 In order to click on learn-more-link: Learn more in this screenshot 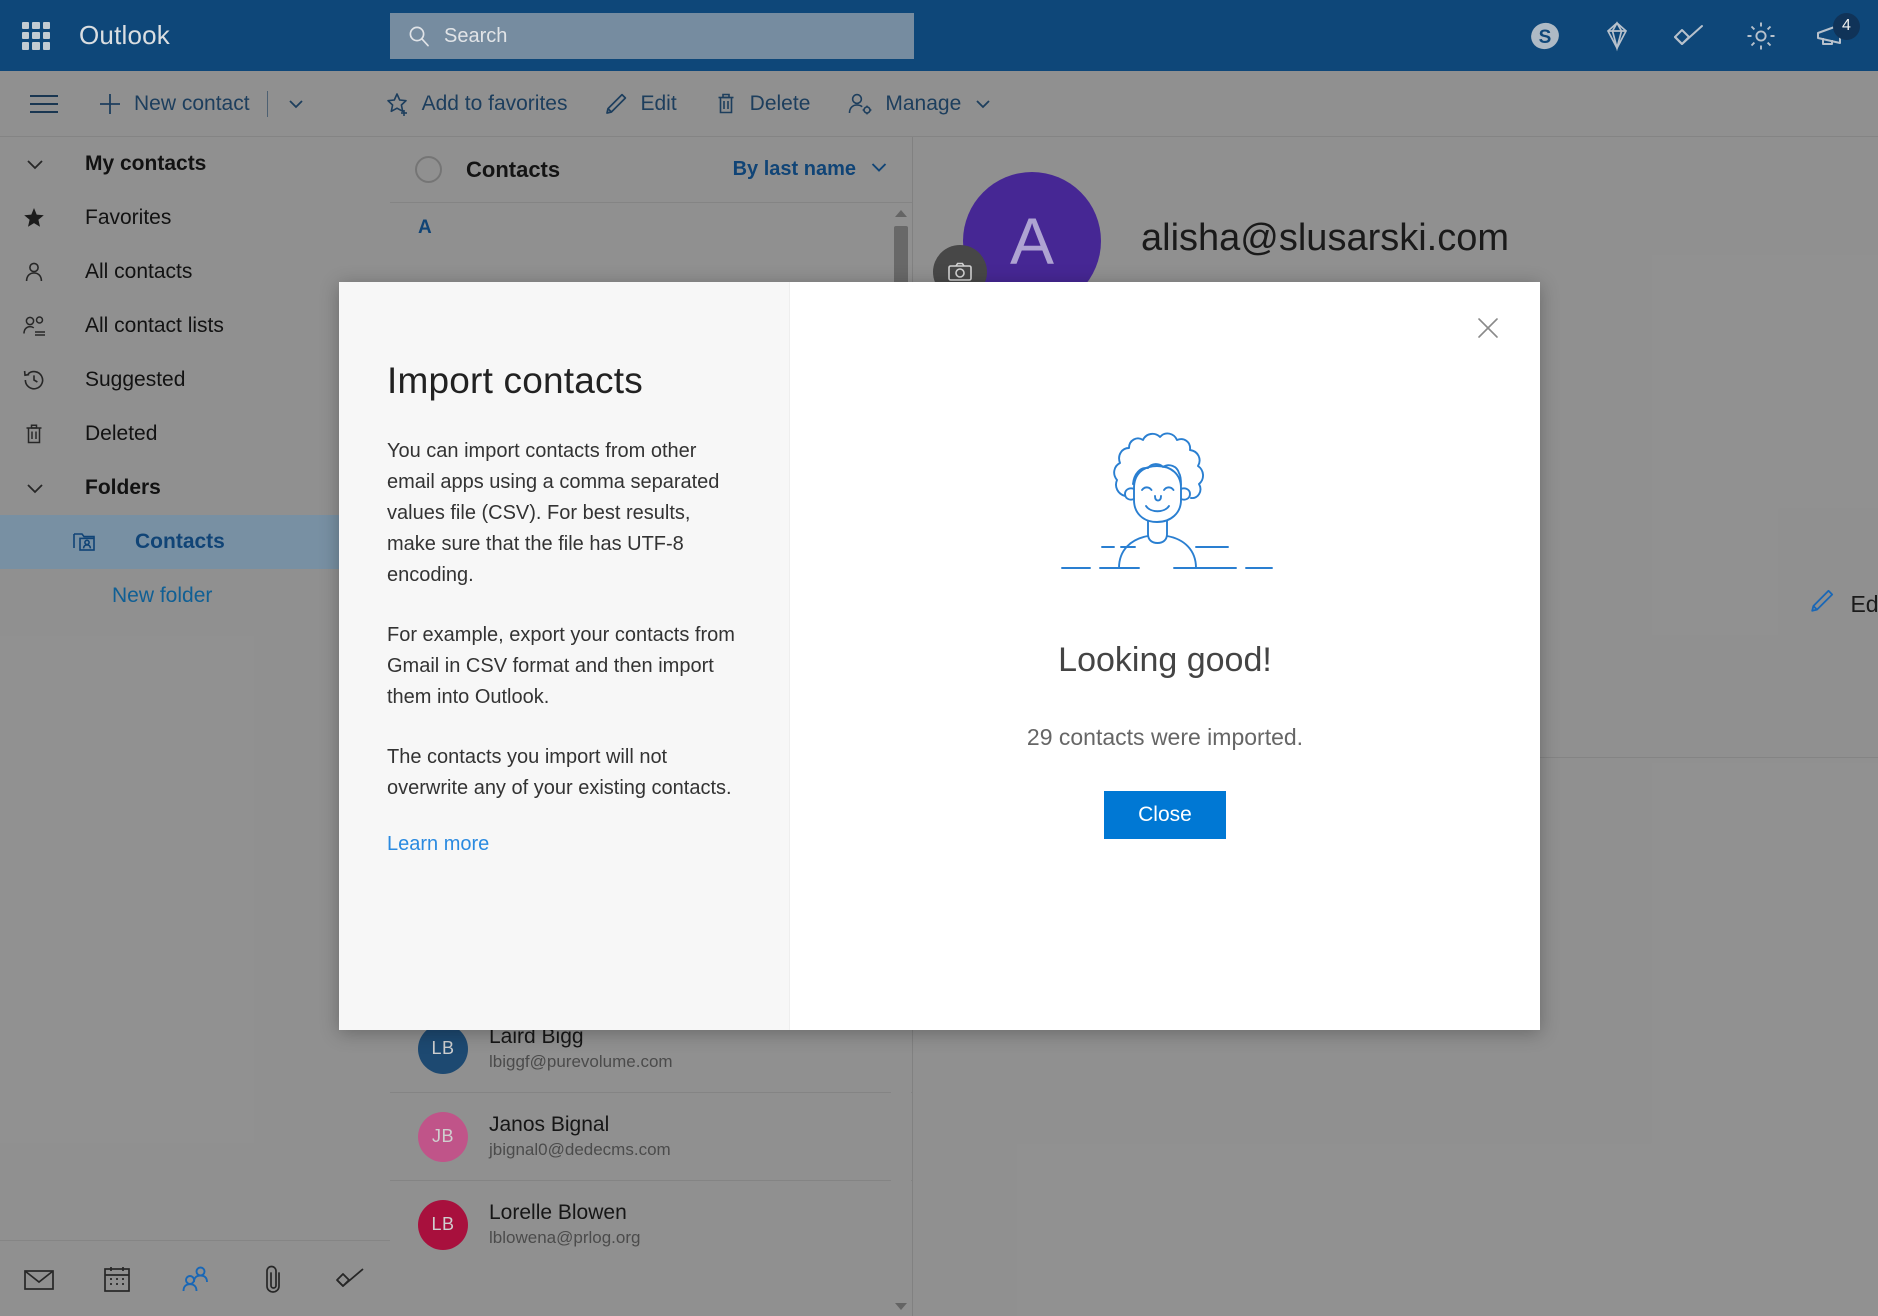, I will do `click(438, 844)`.